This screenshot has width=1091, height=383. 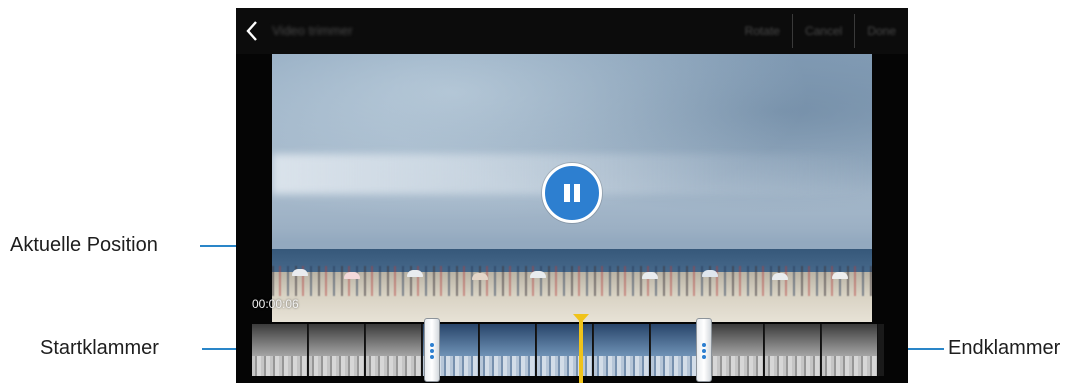 I want to click on rotate-button: Rotate, so click(x=762, y=31).